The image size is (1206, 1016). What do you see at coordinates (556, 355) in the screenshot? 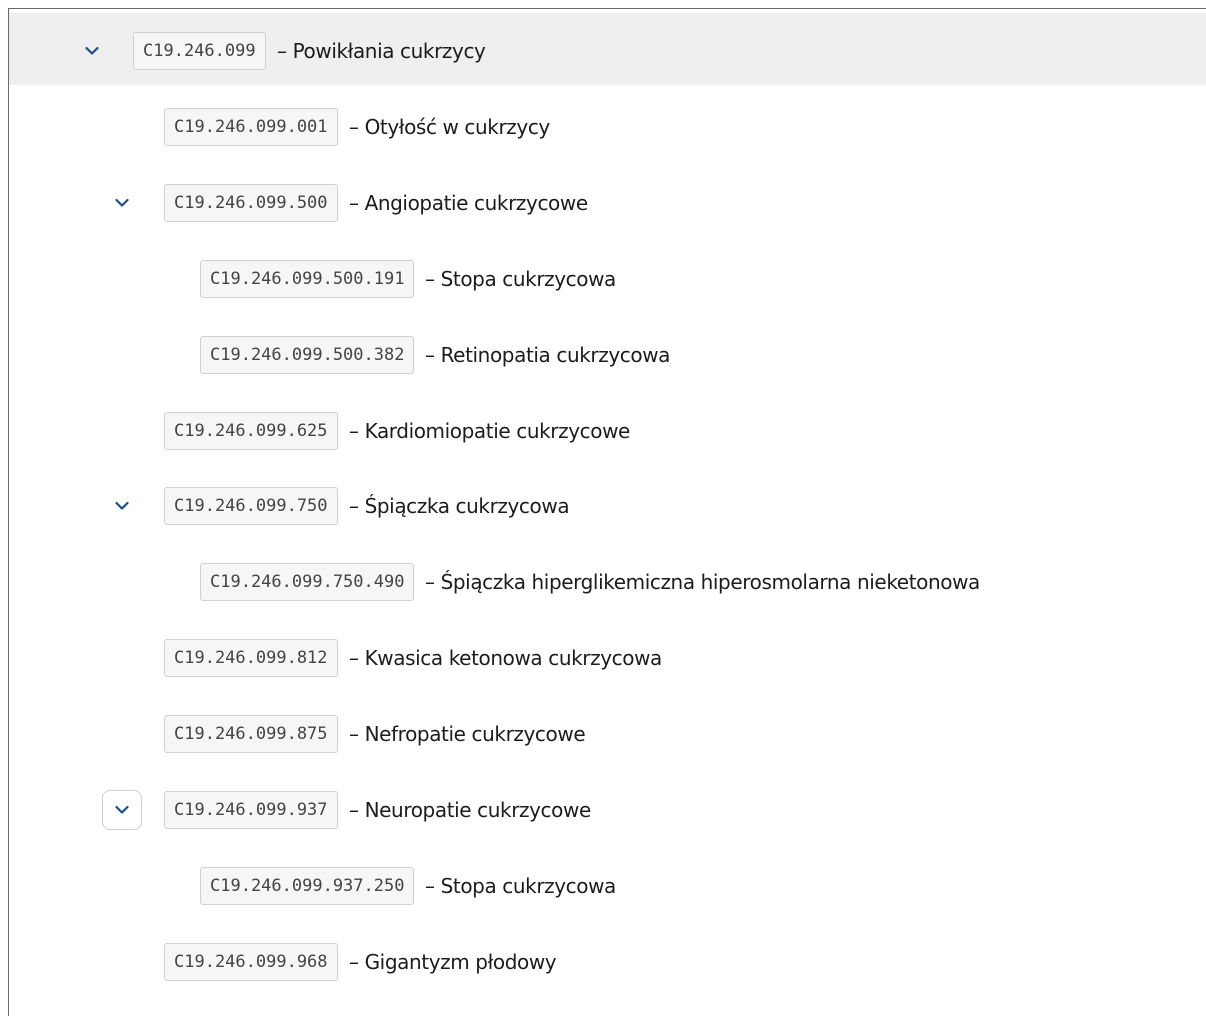
I see `term-name: Retinopatia cukrzycowa` at bounding box center [556, 355].